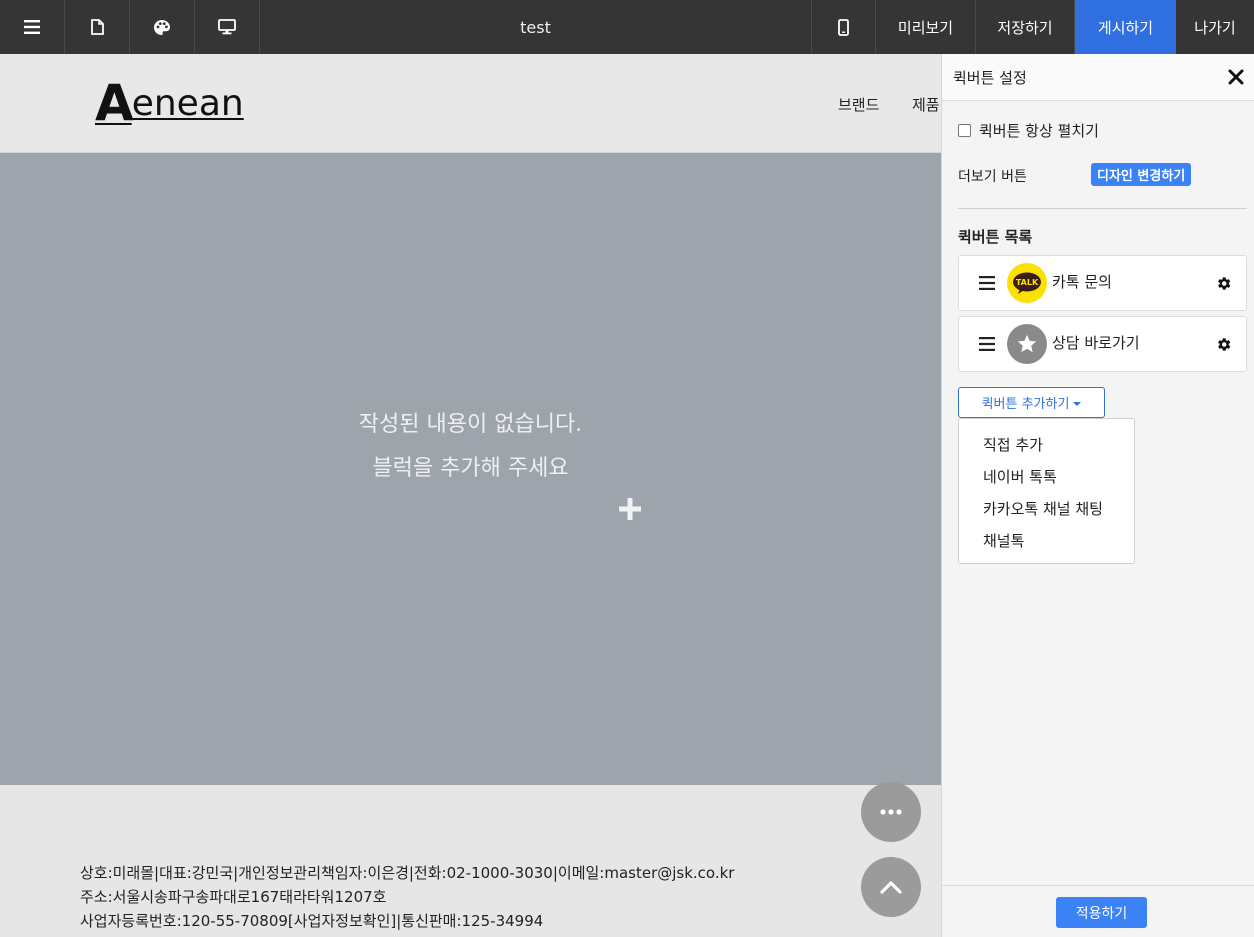  What do you see at coordinates (1102, 208) in the screenshot?
I see `divider` at bounding box center [1102, 208].